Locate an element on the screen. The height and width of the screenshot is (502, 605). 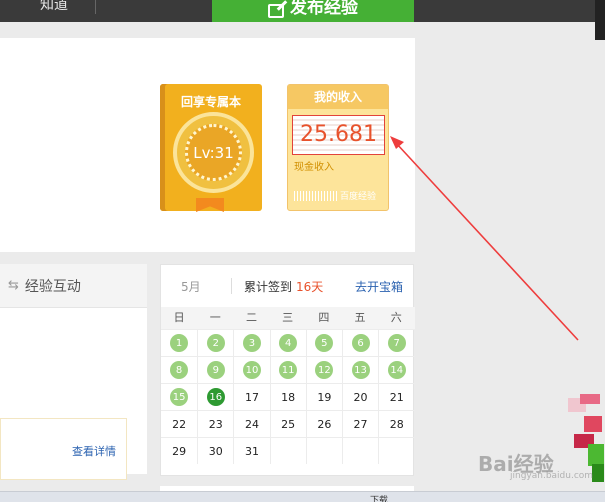
baidu-watermark-url: jingyan.baidu.com is located at coordinates (552, 476).